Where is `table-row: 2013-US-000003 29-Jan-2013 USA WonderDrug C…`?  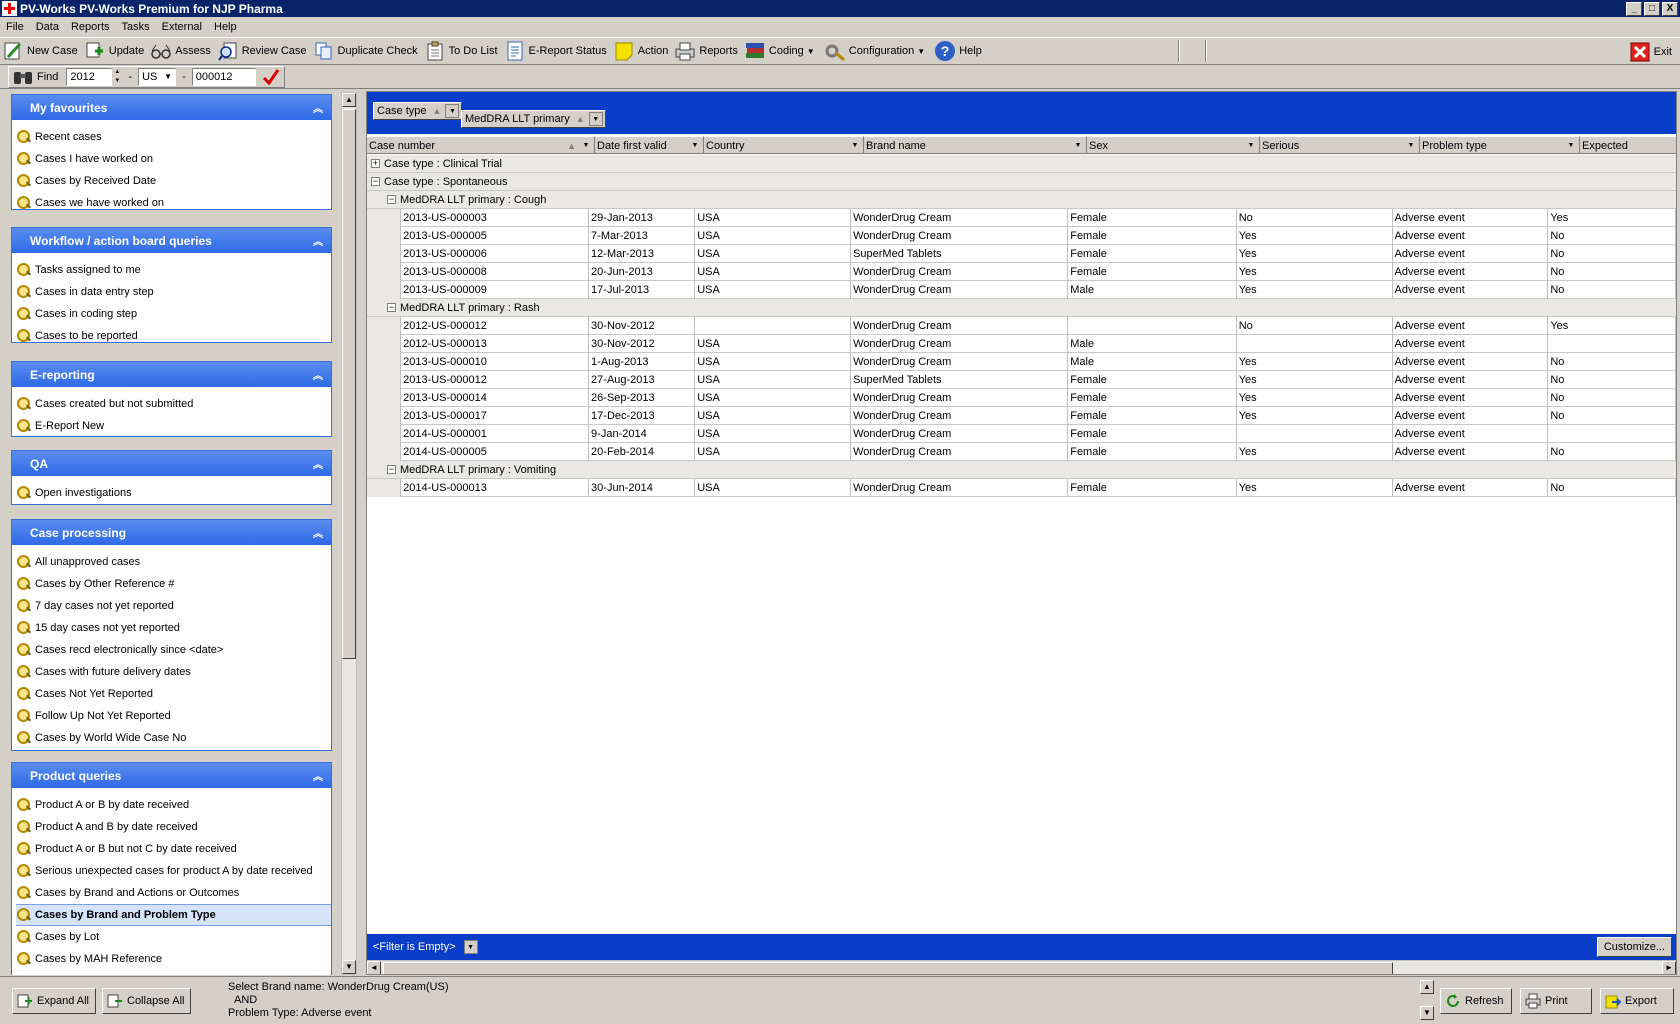
table-row: 2013-US-000003 29-Jan-2013 USA WonderDrug C… is located at coordinates (1021, 218).